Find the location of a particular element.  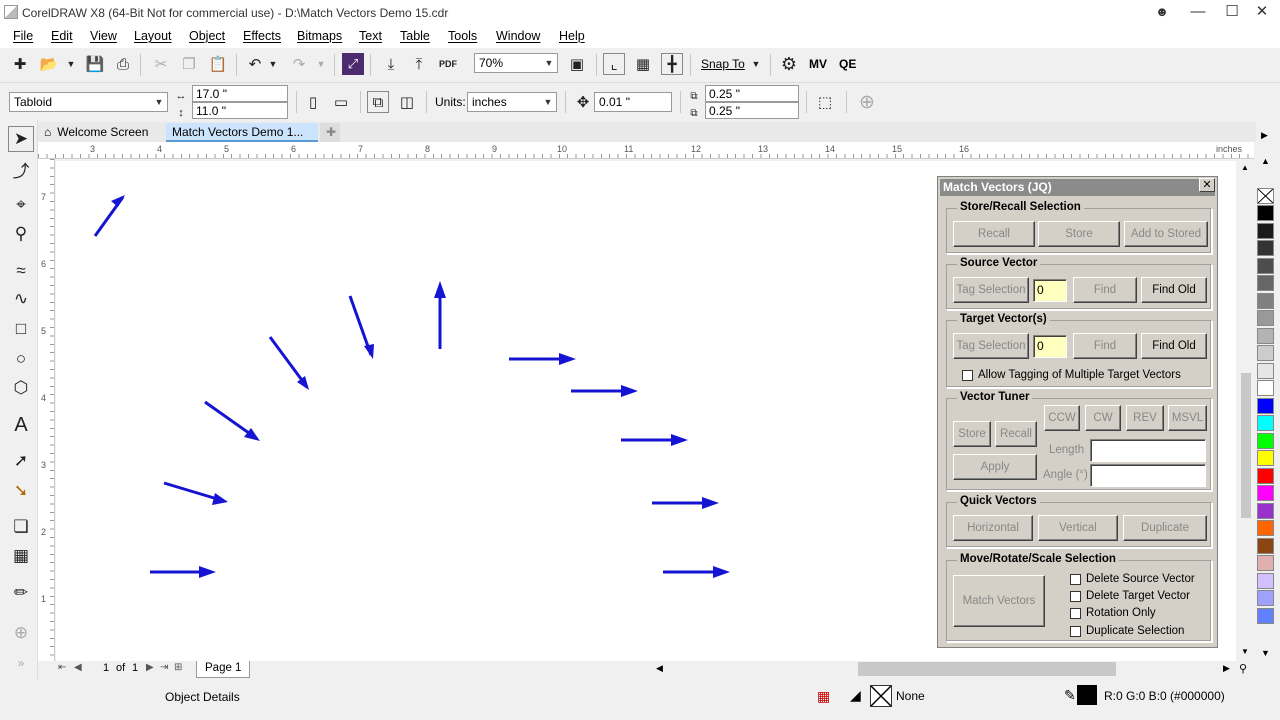

duplicate-selection-checkbox: Duplicate Selection is located at coordinates (1127, 631).